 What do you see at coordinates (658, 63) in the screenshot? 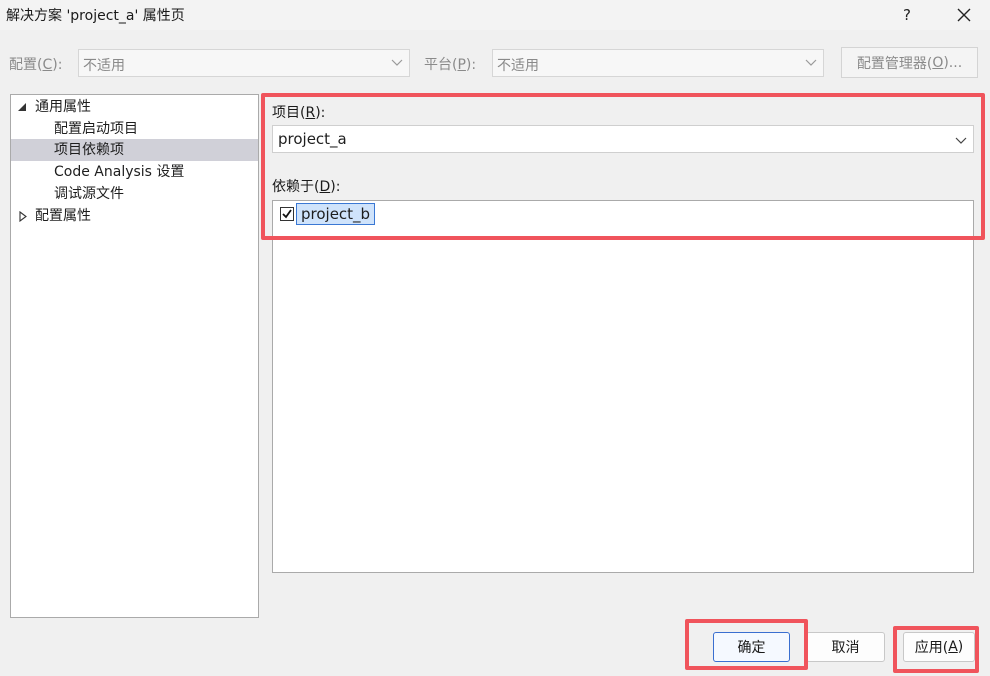
I see `platform-dropdown: 不适用` at bounding box center [658, 63].